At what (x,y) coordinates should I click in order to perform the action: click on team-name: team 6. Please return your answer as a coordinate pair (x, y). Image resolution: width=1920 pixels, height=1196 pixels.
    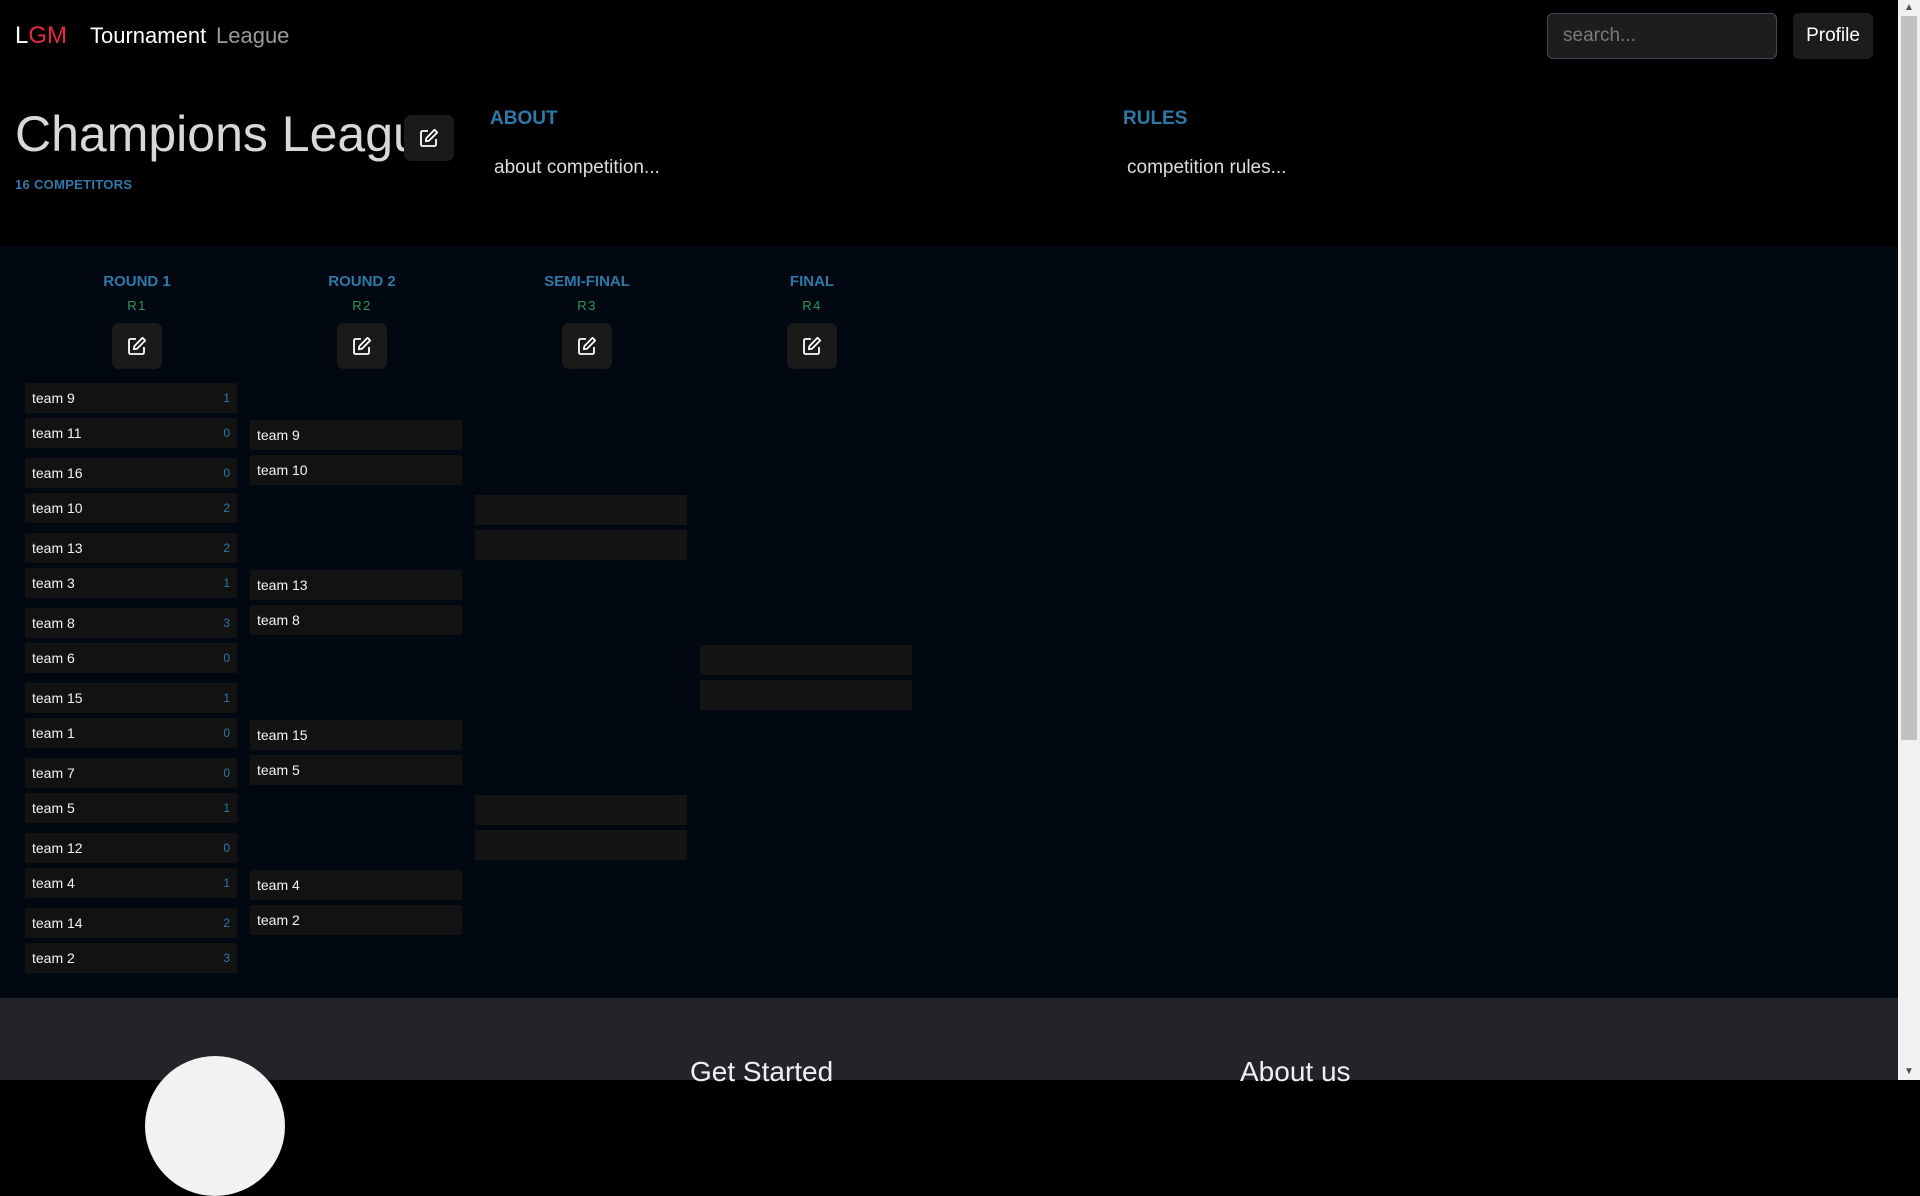
    Looking at the image, I should click on (53, 658).